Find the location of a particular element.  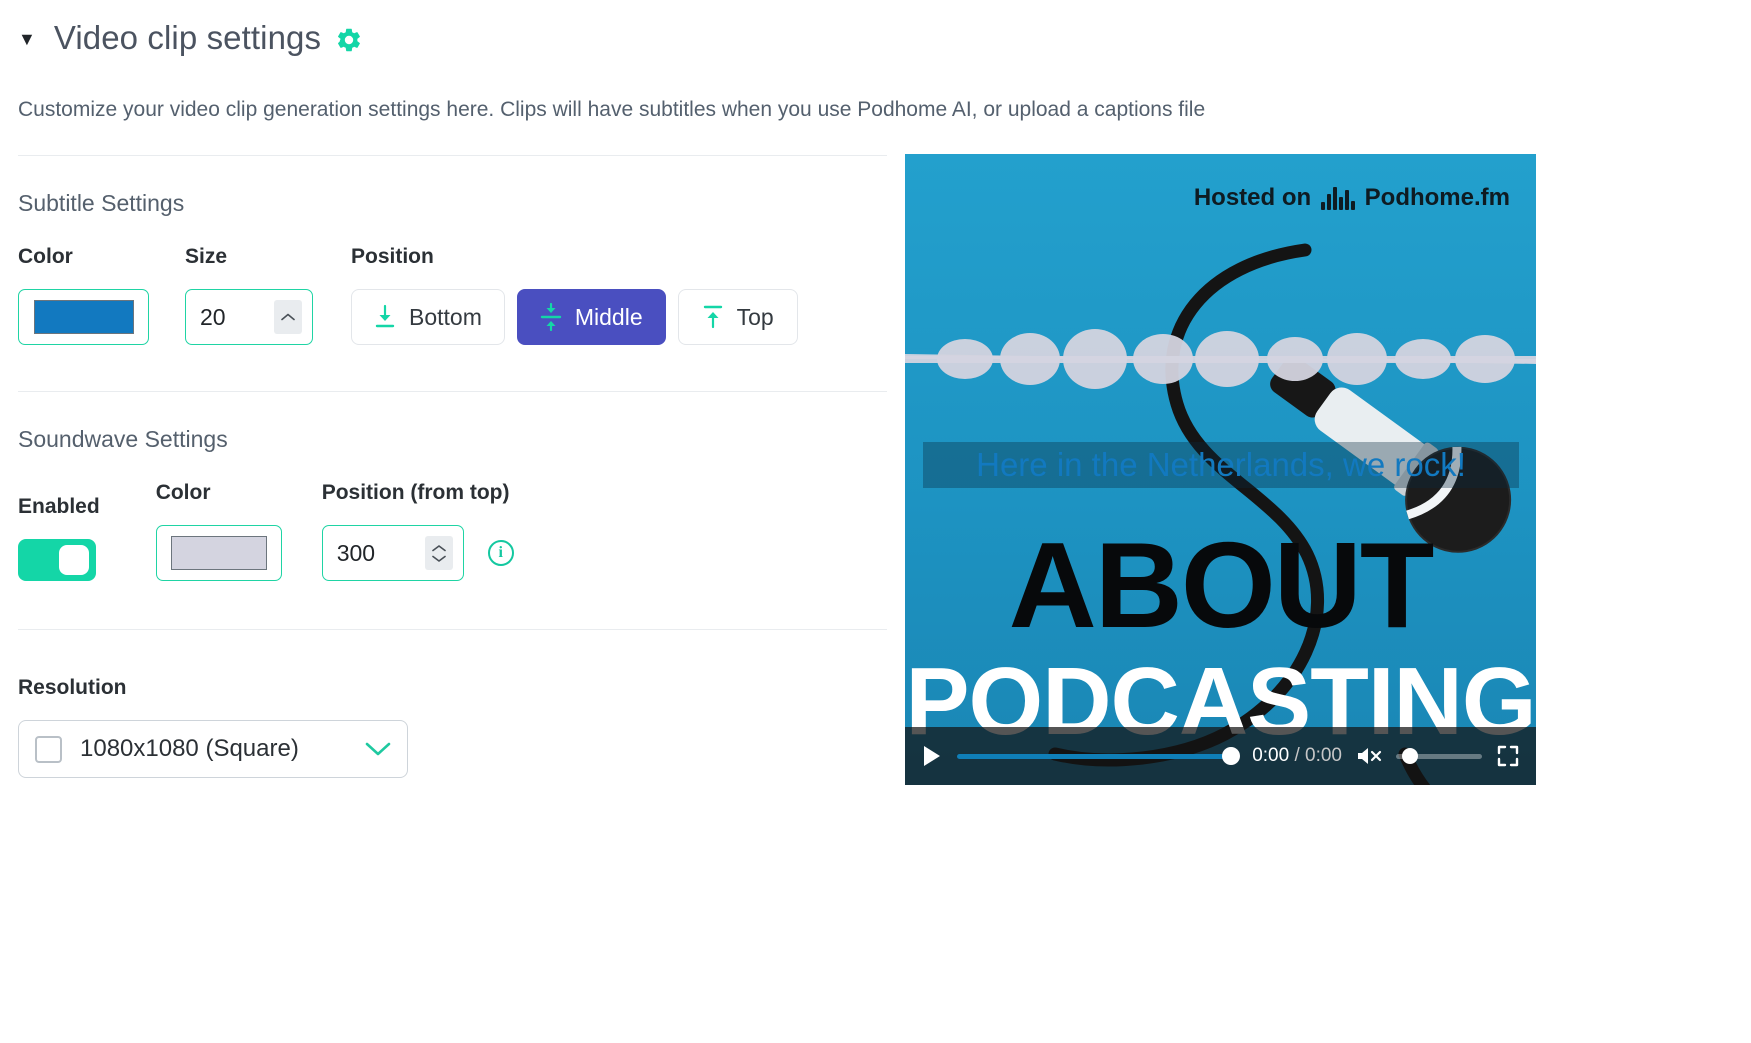

subtitle-size-label: Size is located at coordinates (206, 257).